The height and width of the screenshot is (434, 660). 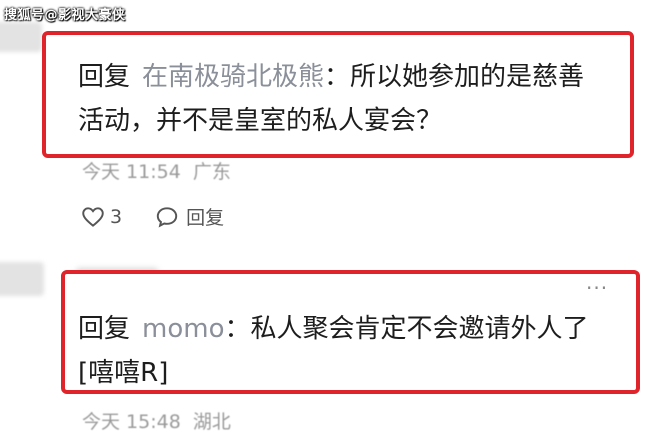 What do you see at coordinates (131, 422) in the screenshot?
I see `timestamp: 今天 15:48` at bounding box center [131, 422].